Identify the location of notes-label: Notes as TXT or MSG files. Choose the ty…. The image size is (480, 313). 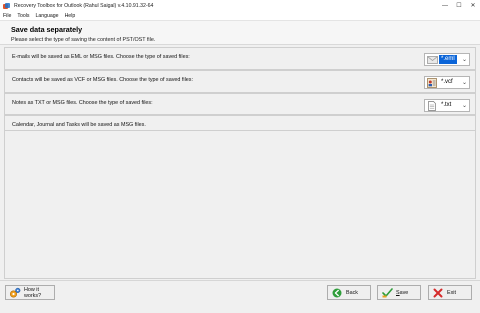
(82, 103).